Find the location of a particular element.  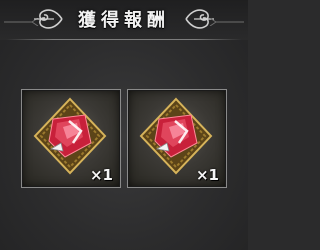

reward-slot-1: ×1 is located at coordinates (71, 138).